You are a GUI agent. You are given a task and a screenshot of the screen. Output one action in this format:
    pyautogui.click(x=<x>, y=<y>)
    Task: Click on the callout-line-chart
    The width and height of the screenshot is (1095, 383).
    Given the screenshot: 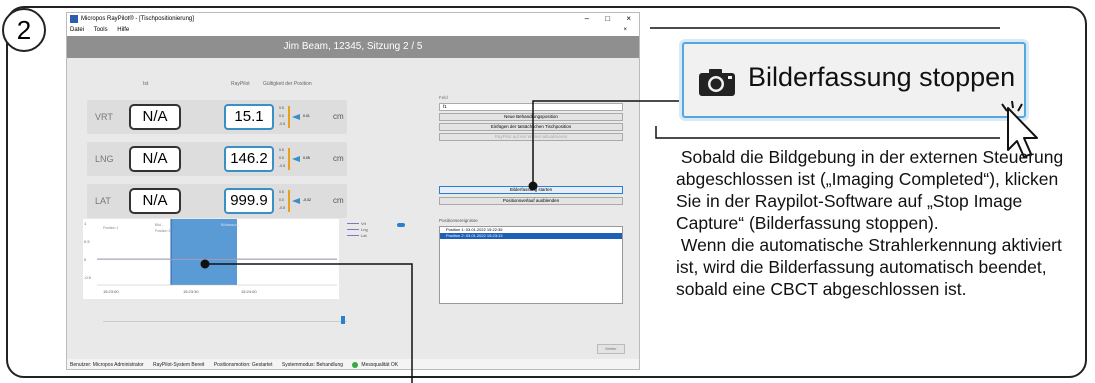 What is the action you would take?
    pyautogui.click(x=309, y=323)
    